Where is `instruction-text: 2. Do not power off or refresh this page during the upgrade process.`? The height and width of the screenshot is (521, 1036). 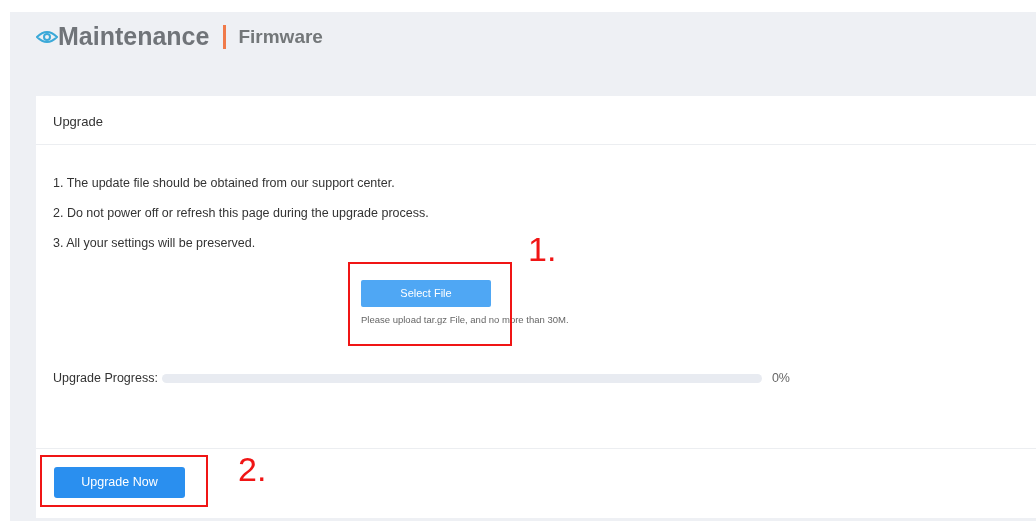 instruction-text: 2. Do not power off or refresh this page during the upgrade process. is located at coordinates (241, 213).